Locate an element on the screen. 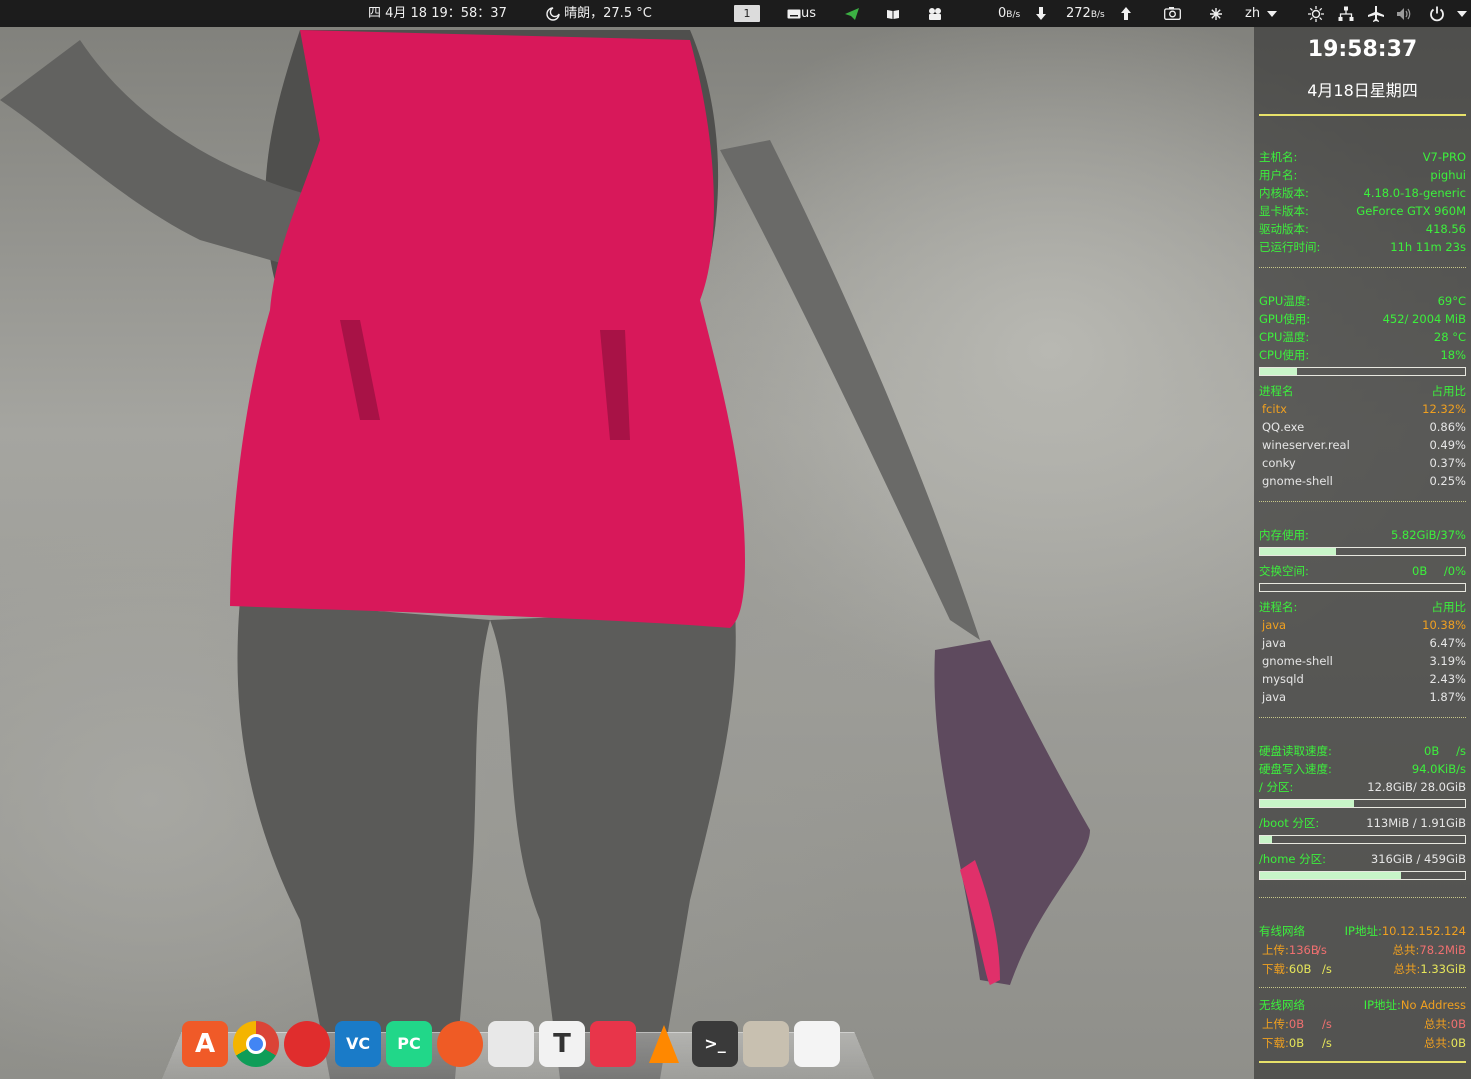 This screenshot has height=1079, width=1471. wired-download-row: 下载:60B /s 总共:1.33GiB is located at coordinates (1362, 969).